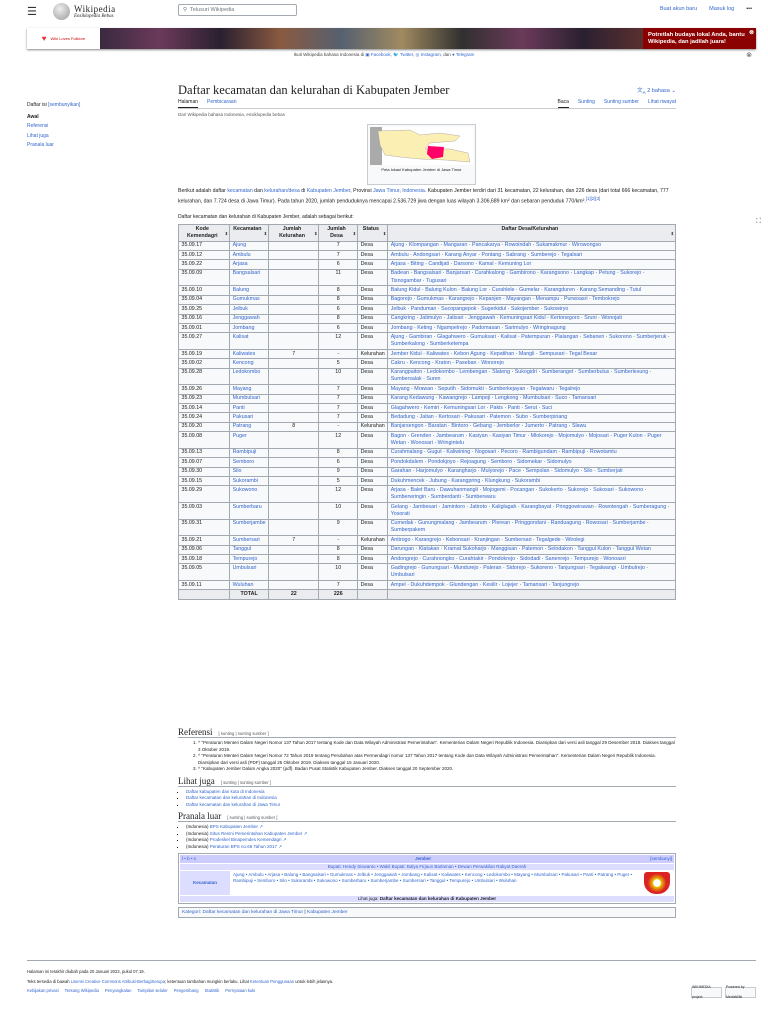 The height and width of the screenshot is (1024, 768). Describe the element at coordinates (749, 55) in the screenshot. I see `close-icon: ⊗` at that location.